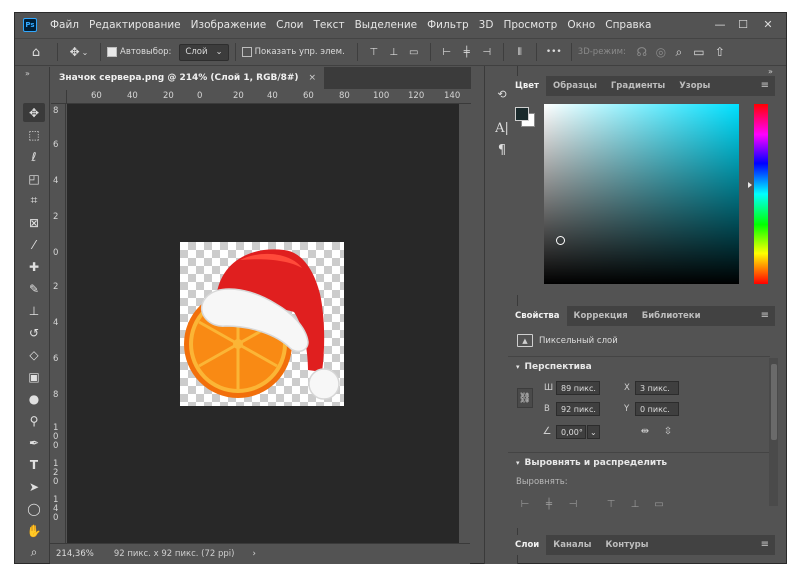 This screenshot has height=575, width=800. What do you see at coordinates (578, 409) in the screenshot?
I see `height-field: 92 пикс.` at bounding box center [578, 409].